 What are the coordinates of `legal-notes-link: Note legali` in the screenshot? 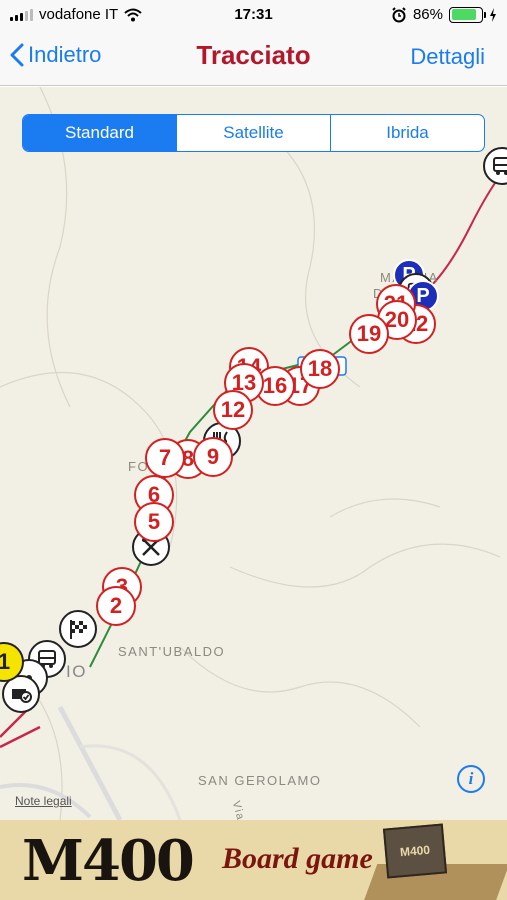 It's located at (43, 801).